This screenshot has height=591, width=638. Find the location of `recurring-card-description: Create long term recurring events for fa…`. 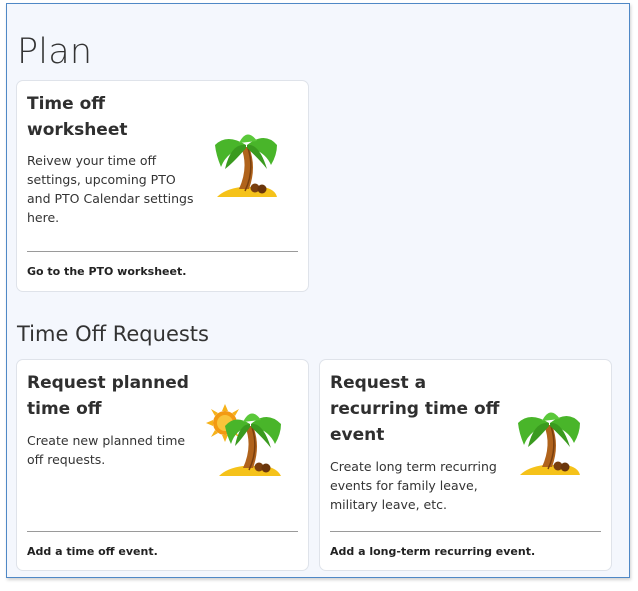

recurring-card-description: Create long term recurring events for fa… is located at coordinates (413, 485).